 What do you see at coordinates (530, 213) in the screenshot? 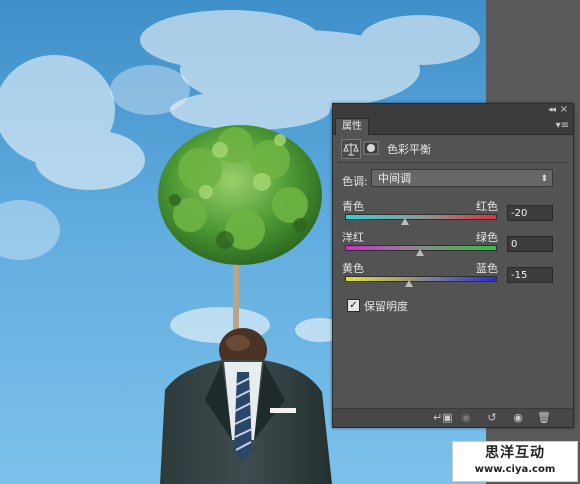
I see `cyan-red-value-field: -20` at bounding box center [530, 213].